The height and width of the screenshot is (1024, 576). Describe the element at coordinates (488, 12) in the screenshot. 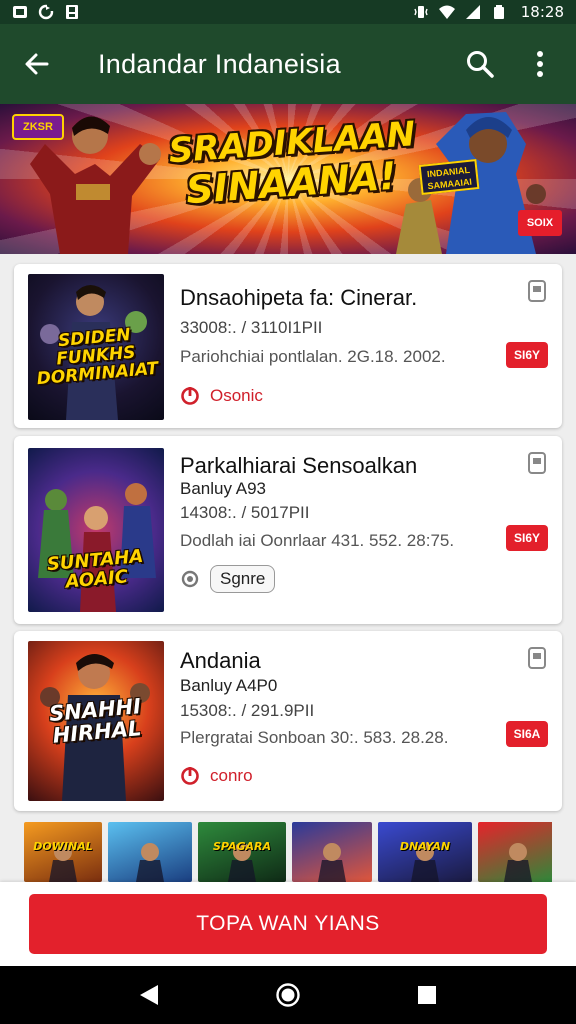

I see `status-right-icons: 18:28` at that location.